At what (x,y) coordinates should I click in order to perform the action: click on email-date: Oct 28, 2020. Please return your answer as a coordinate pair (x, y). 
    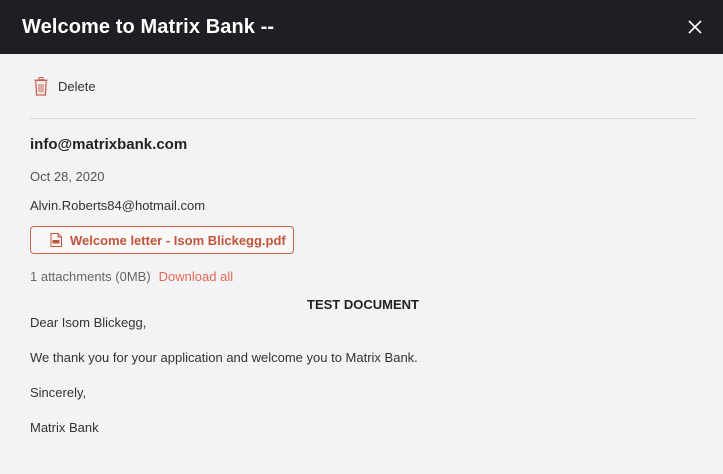
    Looking at the image, I should click on (67, 176).